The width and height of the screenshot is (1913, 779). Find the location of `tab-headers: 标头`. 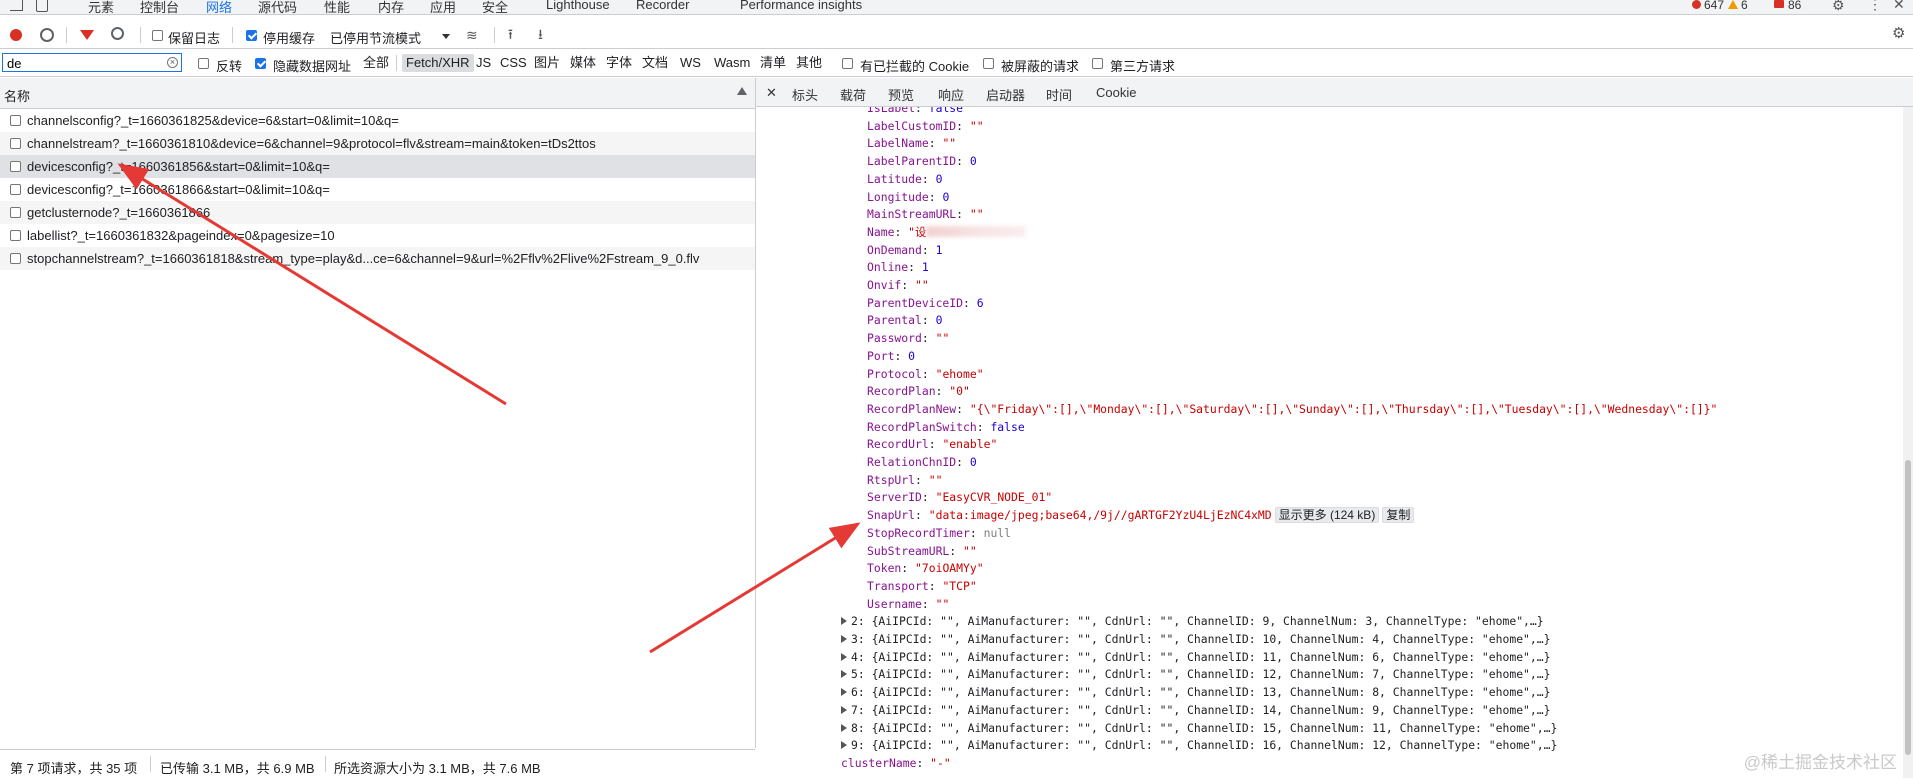

tab-headers: 标头 is located at coordinates (805, 94).